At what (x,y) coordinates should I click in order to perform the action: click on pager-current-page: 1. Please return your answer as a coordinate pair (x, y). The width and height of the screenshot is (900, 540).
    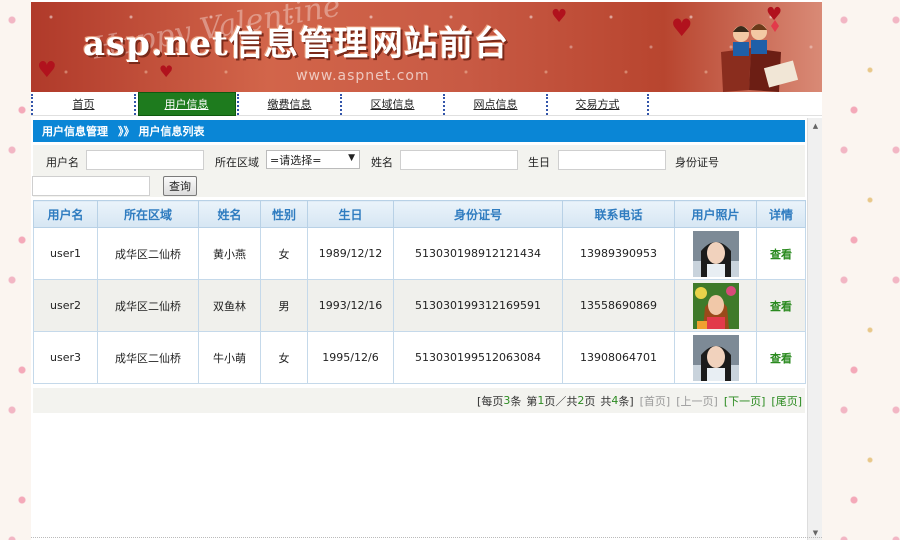
    Looking at the image, I should click on (541, 400).